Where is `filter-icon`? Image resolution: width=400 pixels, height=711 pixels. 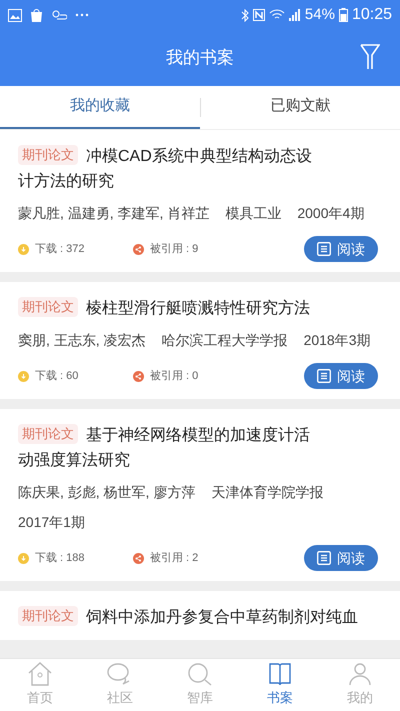
filter-icon is located at coordinates (370, 57).